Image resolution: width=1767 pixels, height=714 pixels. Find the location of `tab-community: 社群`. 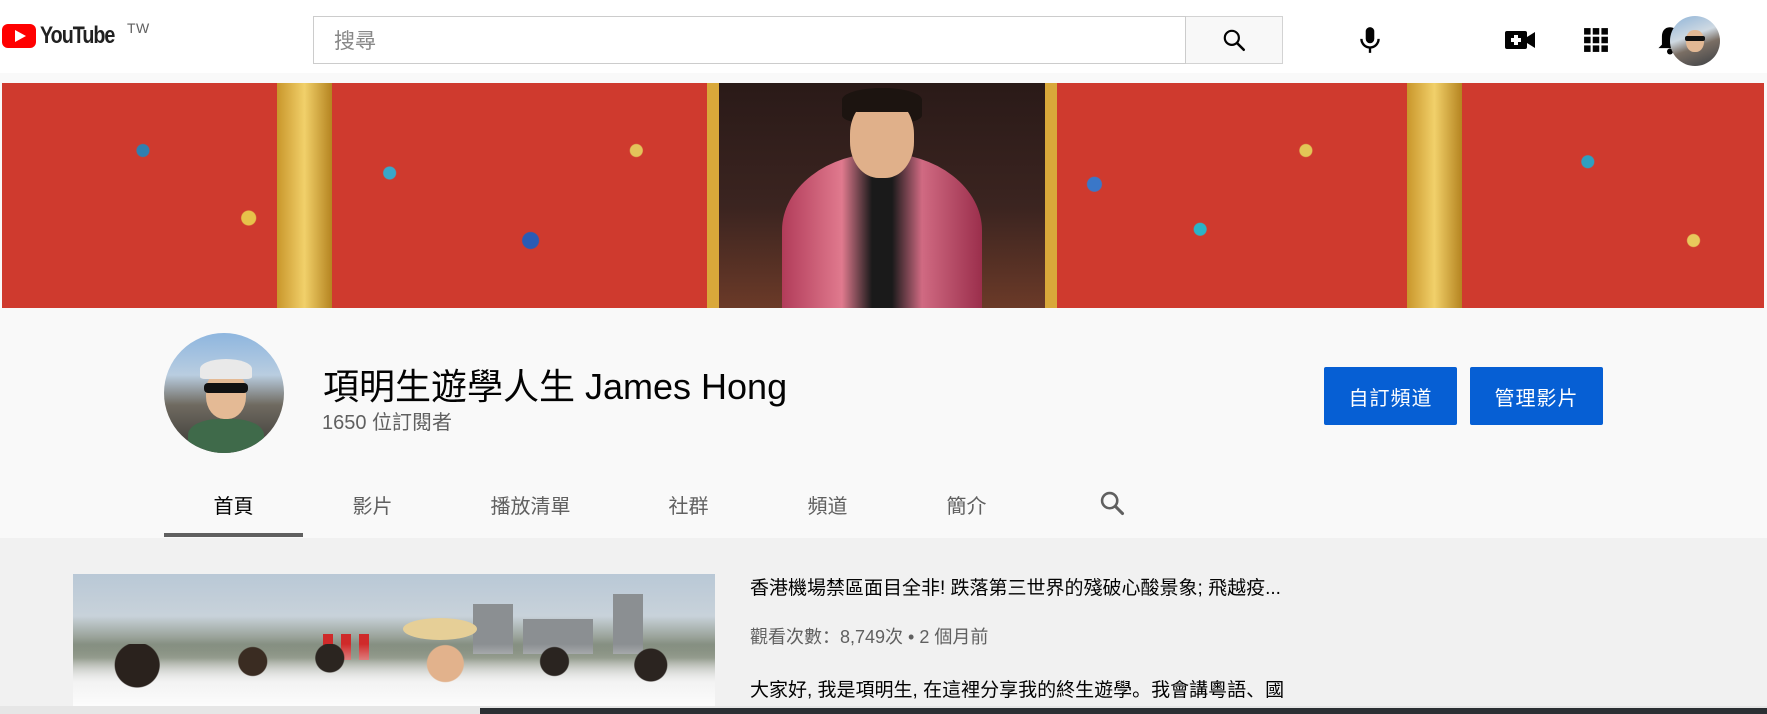

tab-community: 社群 is located at coordinates (688, 504).